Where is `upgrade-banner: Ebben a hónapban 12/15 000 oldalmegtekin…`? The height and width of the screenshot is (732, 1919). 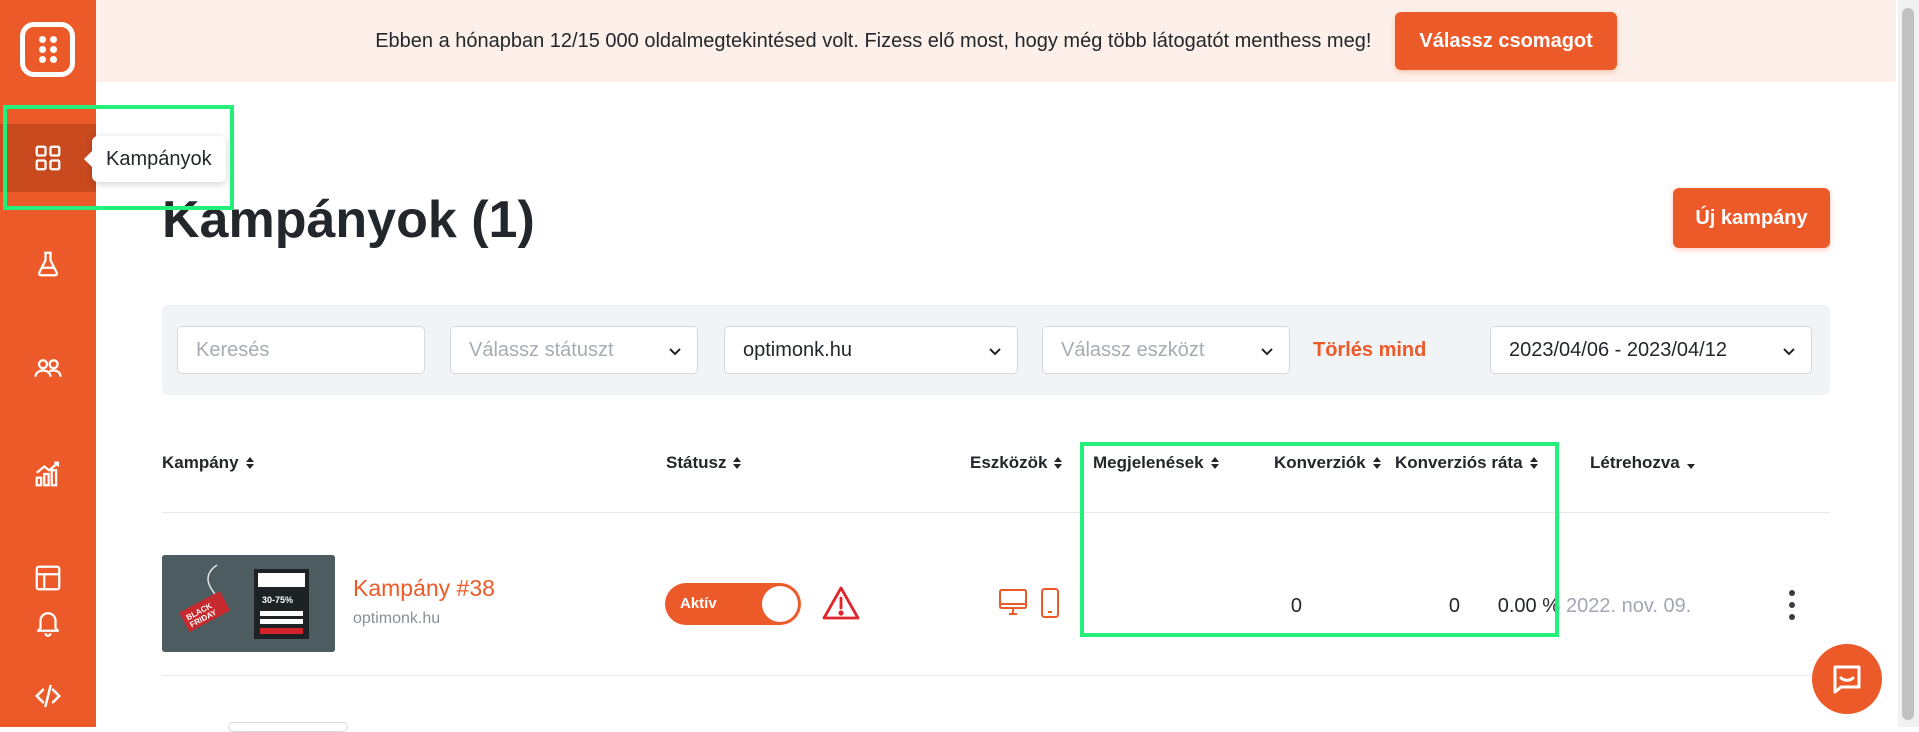 upgrade-banner: Ebben a hónapban 12/15 000 oldalmegtekin… is located at coordinates (996, 41).